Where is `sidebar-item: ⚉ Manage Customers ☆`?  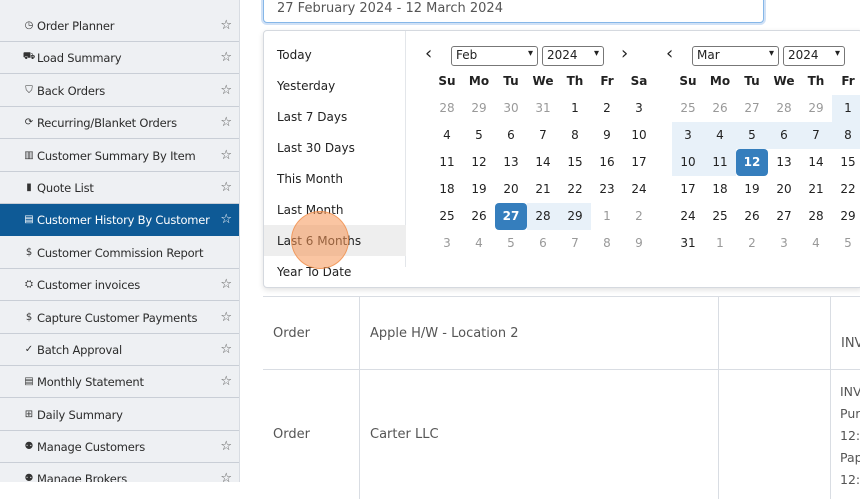 sidebar-item: ⚉ Manage Customers ☆ is located at coordinates (119, 447).